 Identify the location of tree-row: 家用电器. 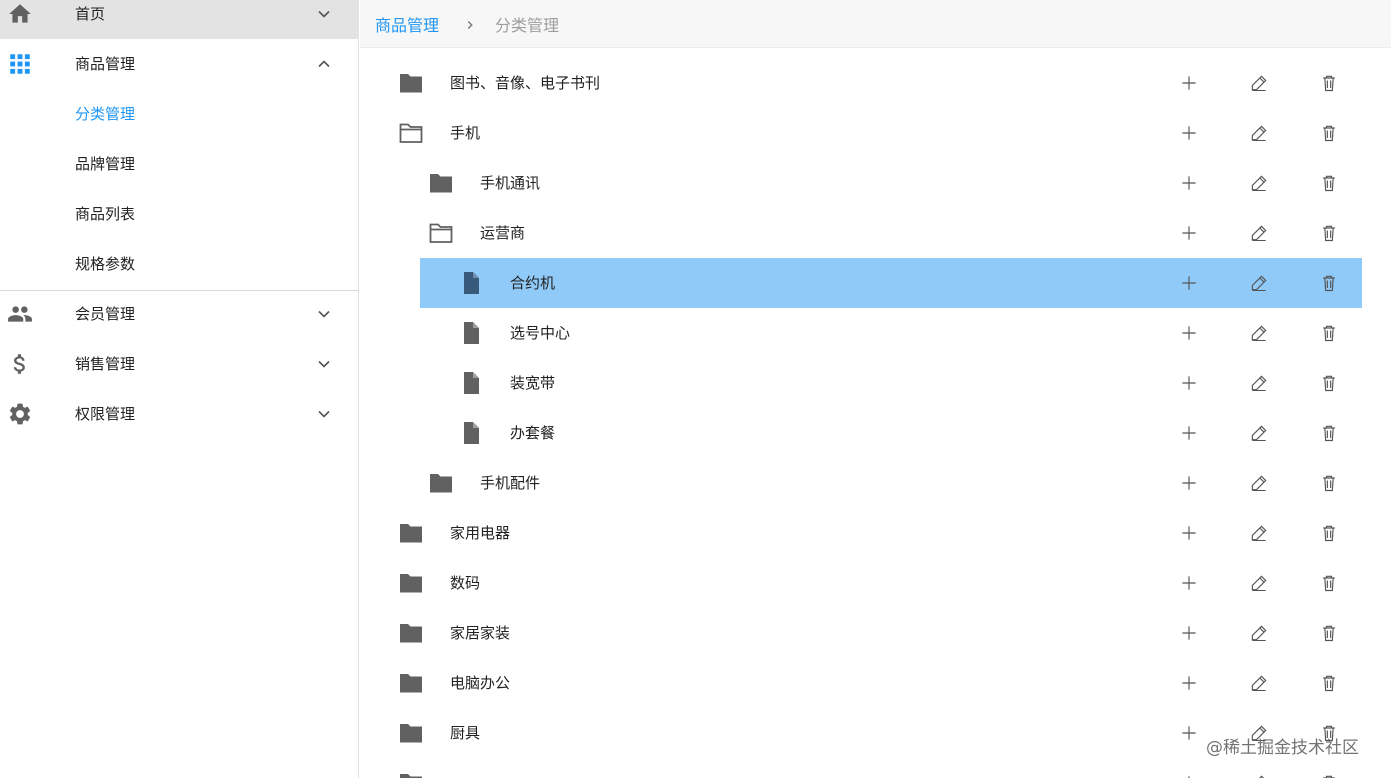
(875, 533).